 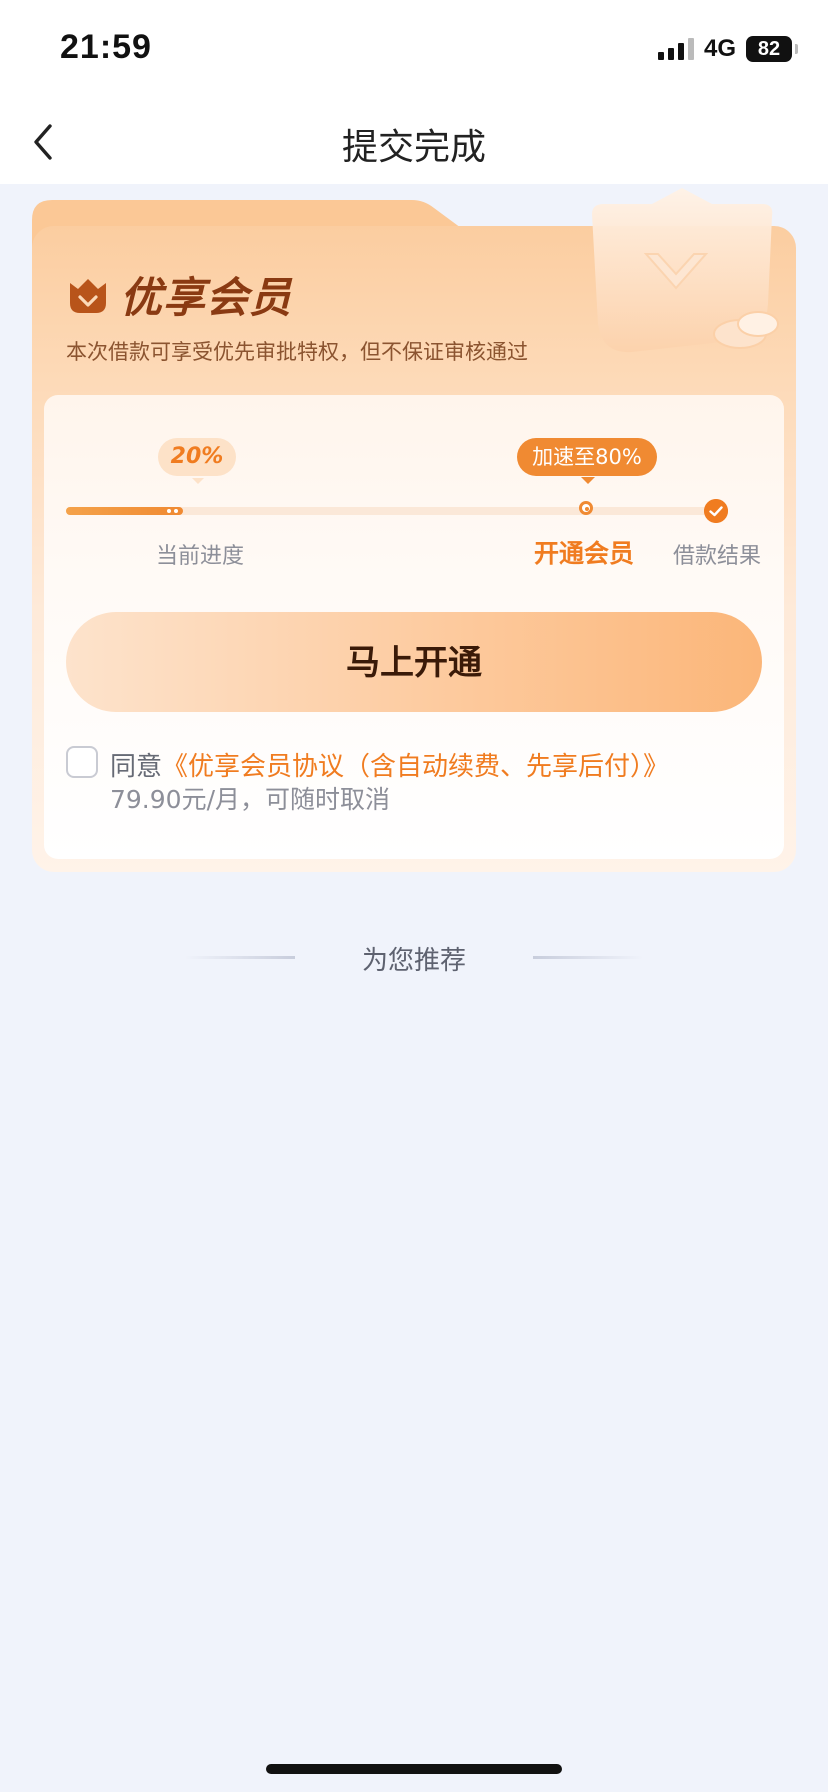 I want to click on nav-bar: 提交完成, so click(x=414, y=142).